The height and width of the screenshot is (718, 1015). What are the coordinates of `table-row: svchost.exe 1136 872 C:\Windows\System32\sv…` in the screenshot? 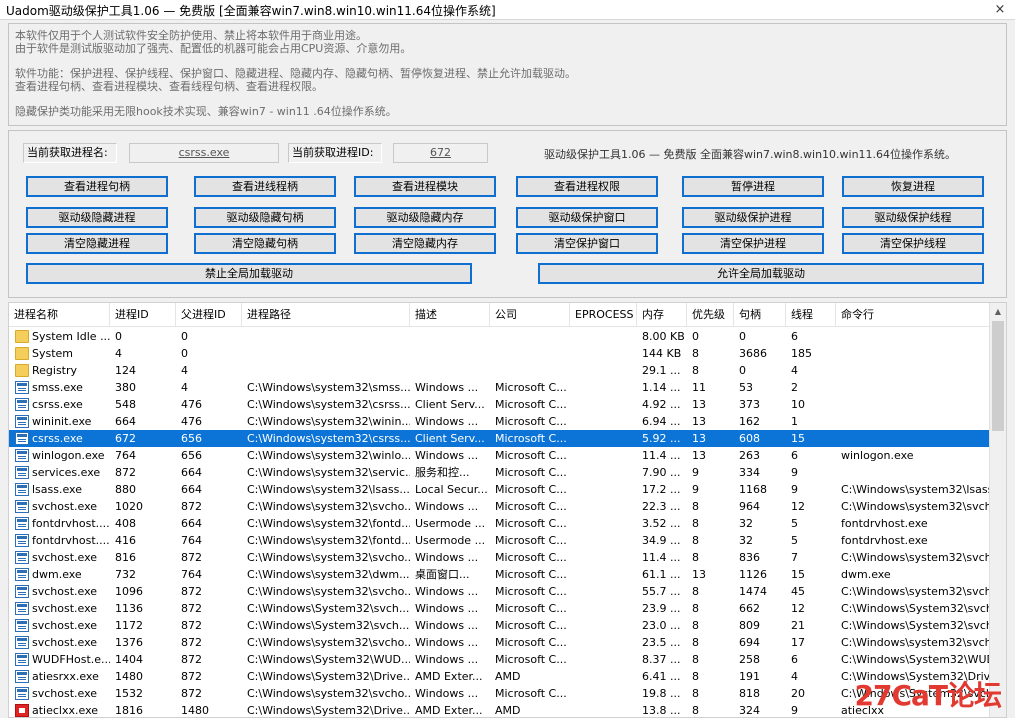 It's located at (500, 608).